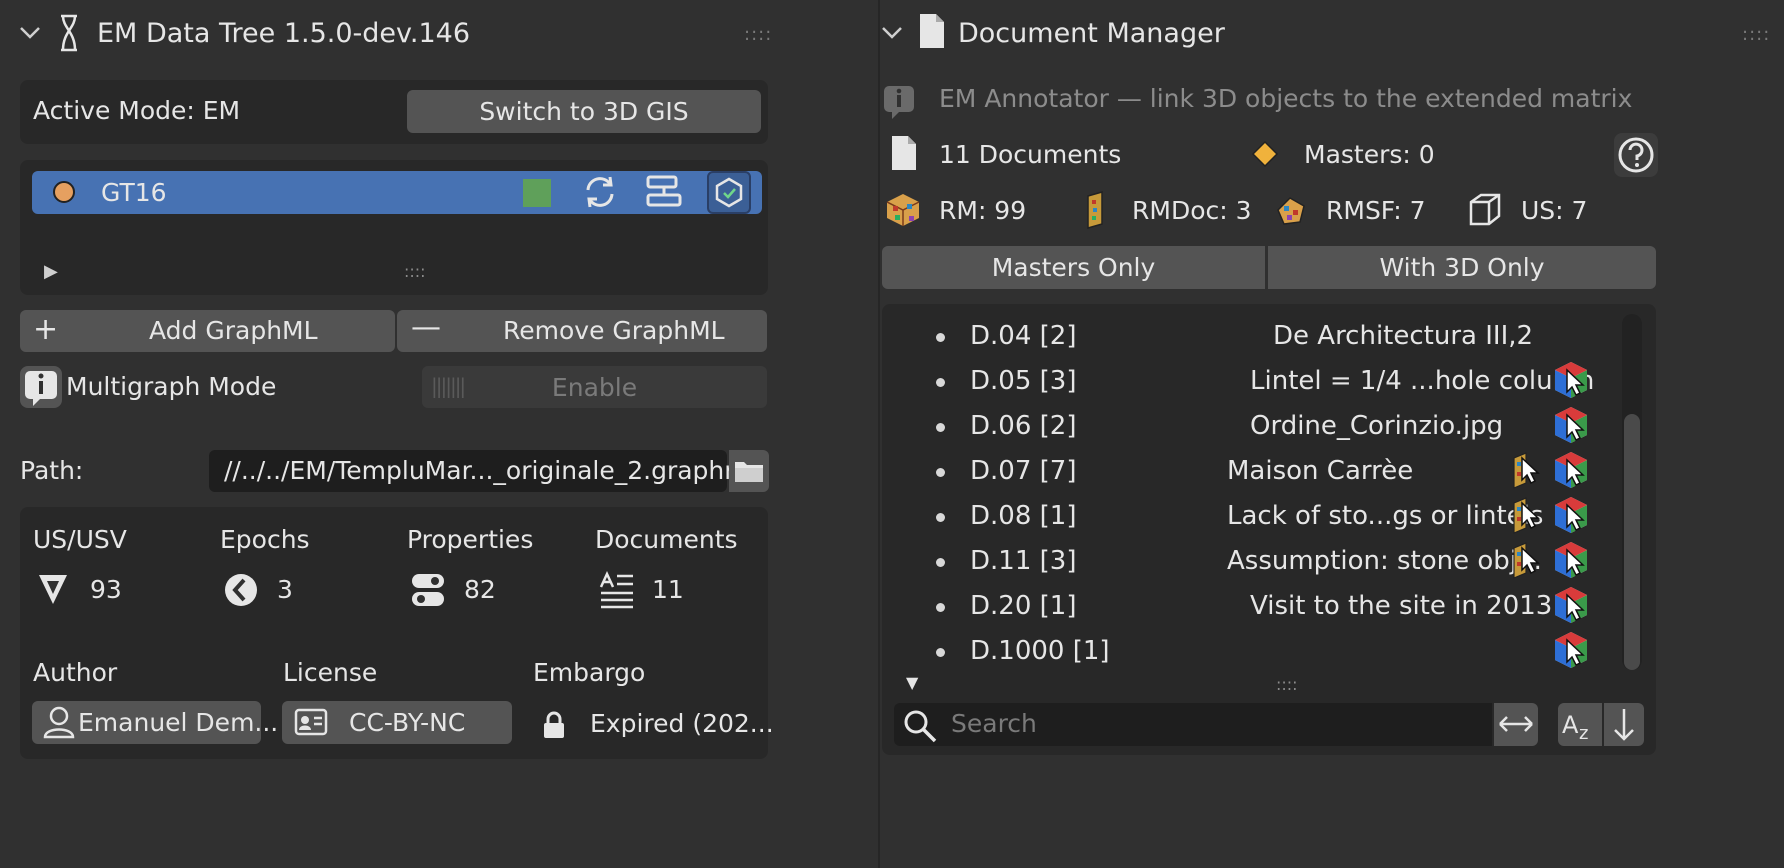 This screenshot has height=868, width=1784. What do you see at coordinates (1632, 542) in the screenshot?
I see `scrollbar-thumb` at bounding box center [1632, 542].